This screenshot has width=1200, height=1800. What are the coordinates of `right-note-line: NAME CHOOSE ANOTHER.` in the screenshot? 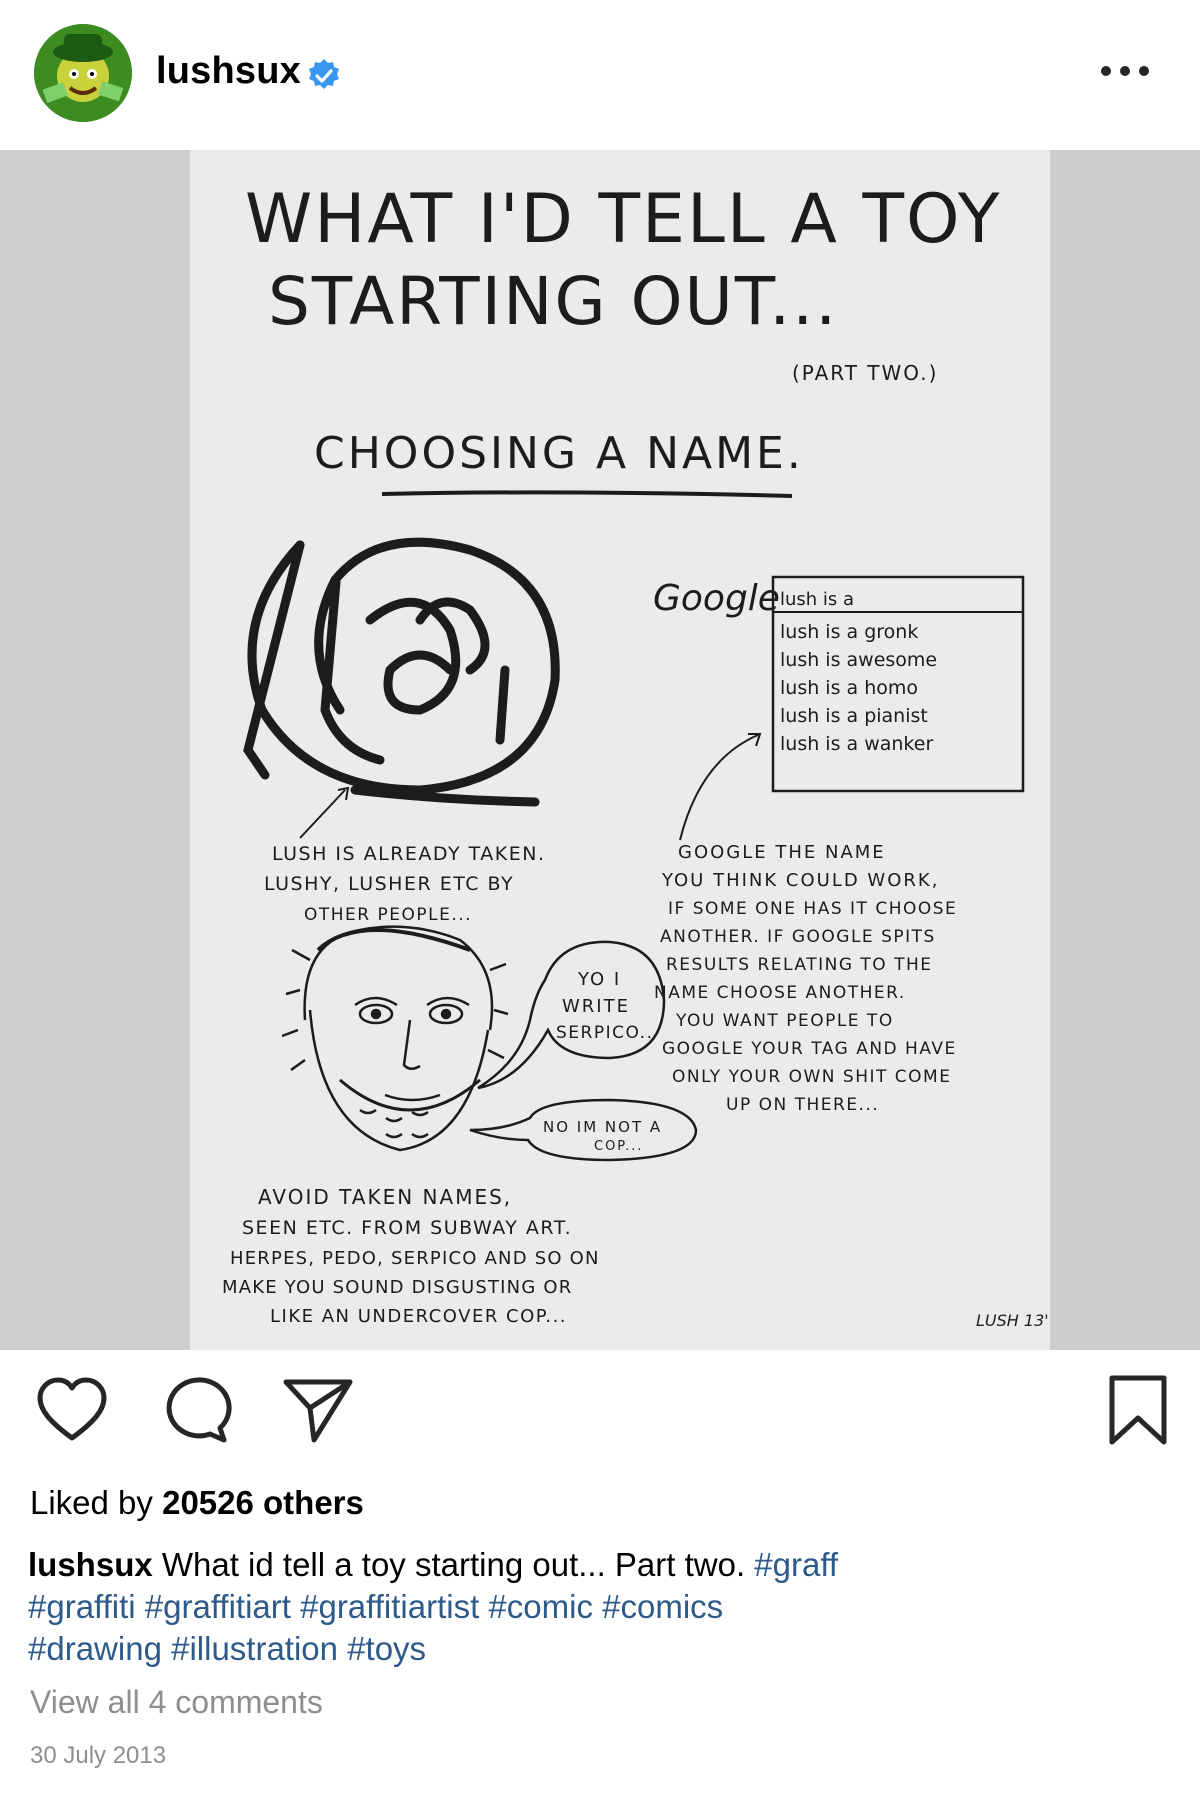 It's located at (780, 993).